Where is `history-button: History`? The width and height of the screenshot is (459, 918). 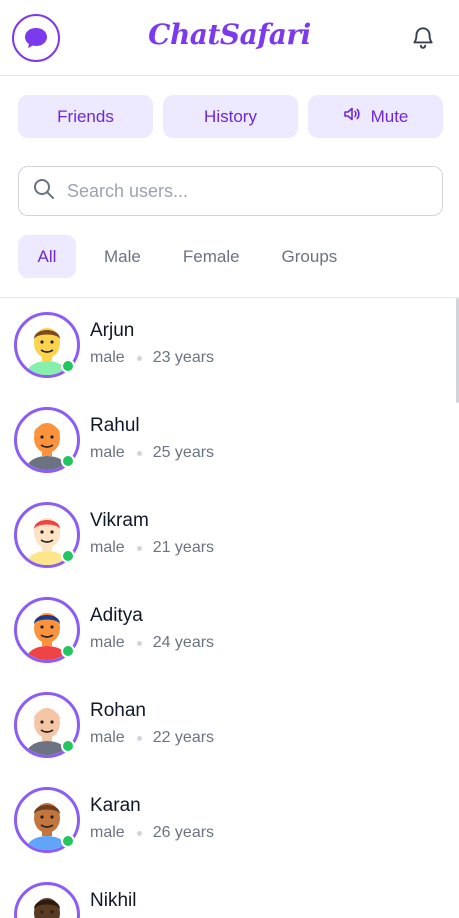 history-button: History is located at coordinates (230, 116).